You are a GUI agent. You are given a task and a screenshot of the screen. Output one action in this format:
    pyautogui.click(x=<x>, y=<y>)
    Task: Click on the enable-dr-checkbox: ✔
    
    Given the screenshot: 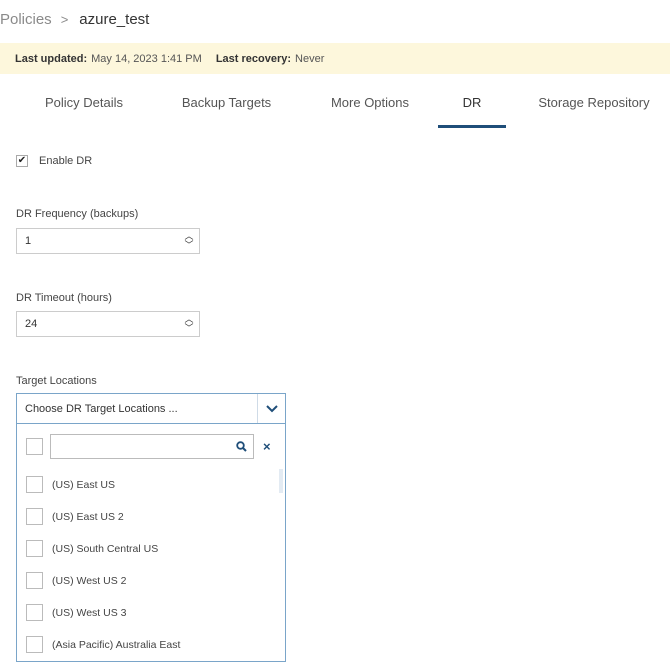 What is the action you would take?
    pyautogui.click(x=22, y=161)
    